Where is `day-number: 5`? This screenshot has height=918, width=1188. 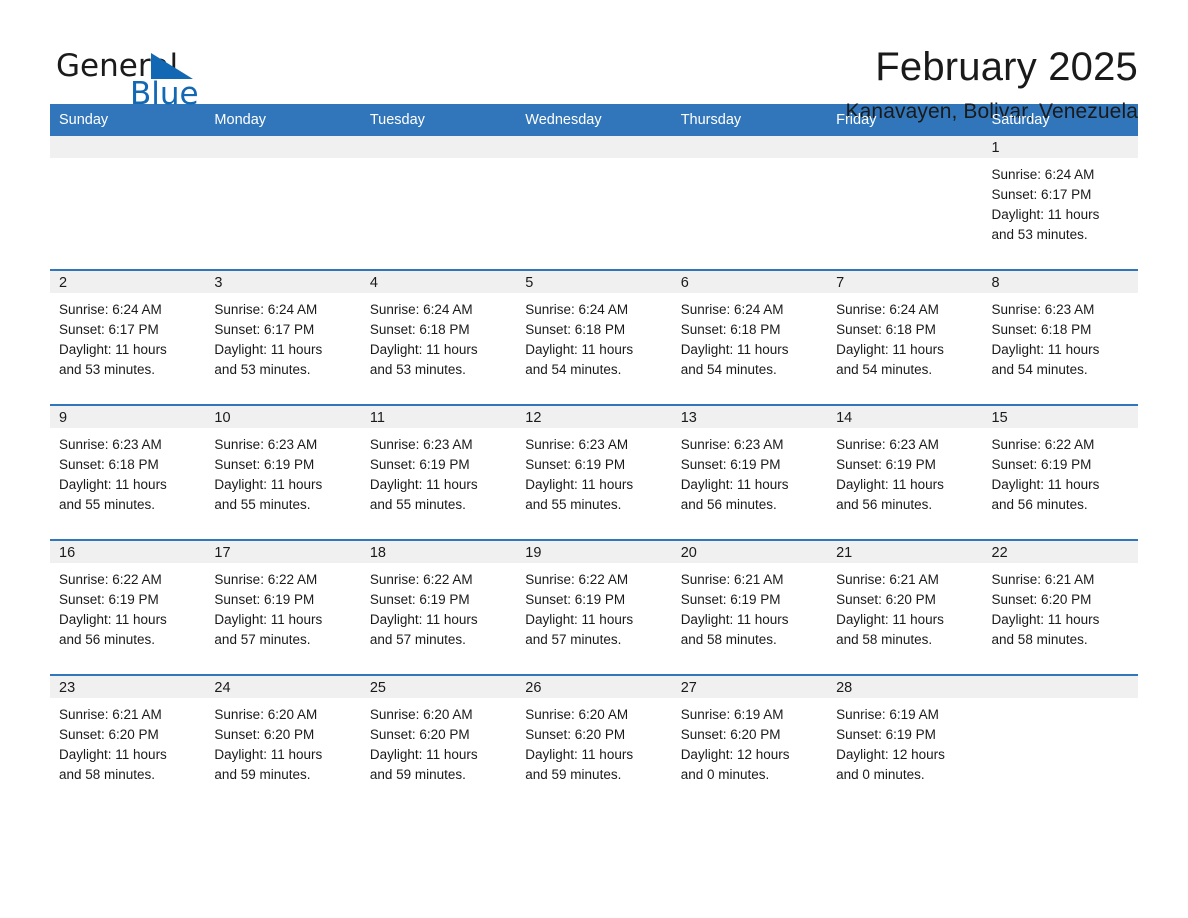
day-number: 5 is located at coordinates (594, 282).